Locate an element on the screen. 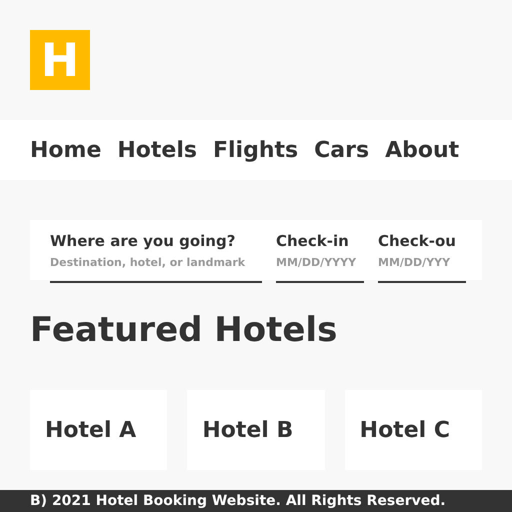 The width and height of the screenshot is (512, 512). input-field: Destination, hotel, or landmark is located at coordinates (156, 267).